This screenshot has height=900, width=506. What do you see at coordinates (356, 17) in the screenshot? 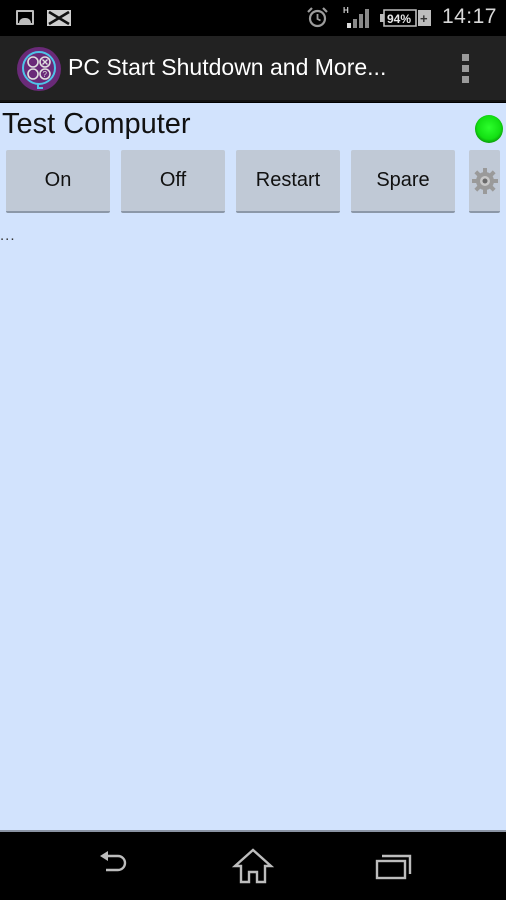
I see `signal-icon: H` at bounding box center [356, 17].